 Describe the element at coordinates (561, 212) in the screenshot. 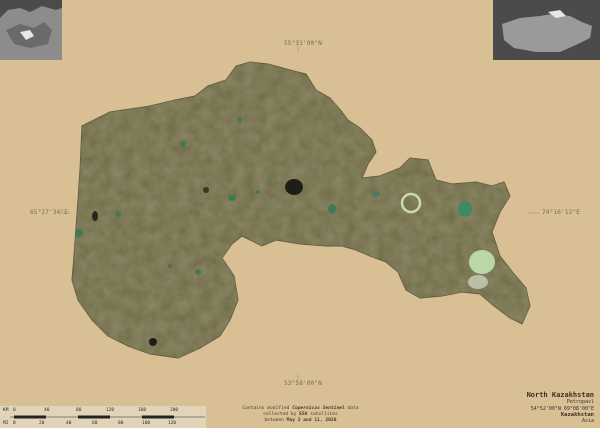

I see `graticule-label-right: 74°16'12"E` at that location.